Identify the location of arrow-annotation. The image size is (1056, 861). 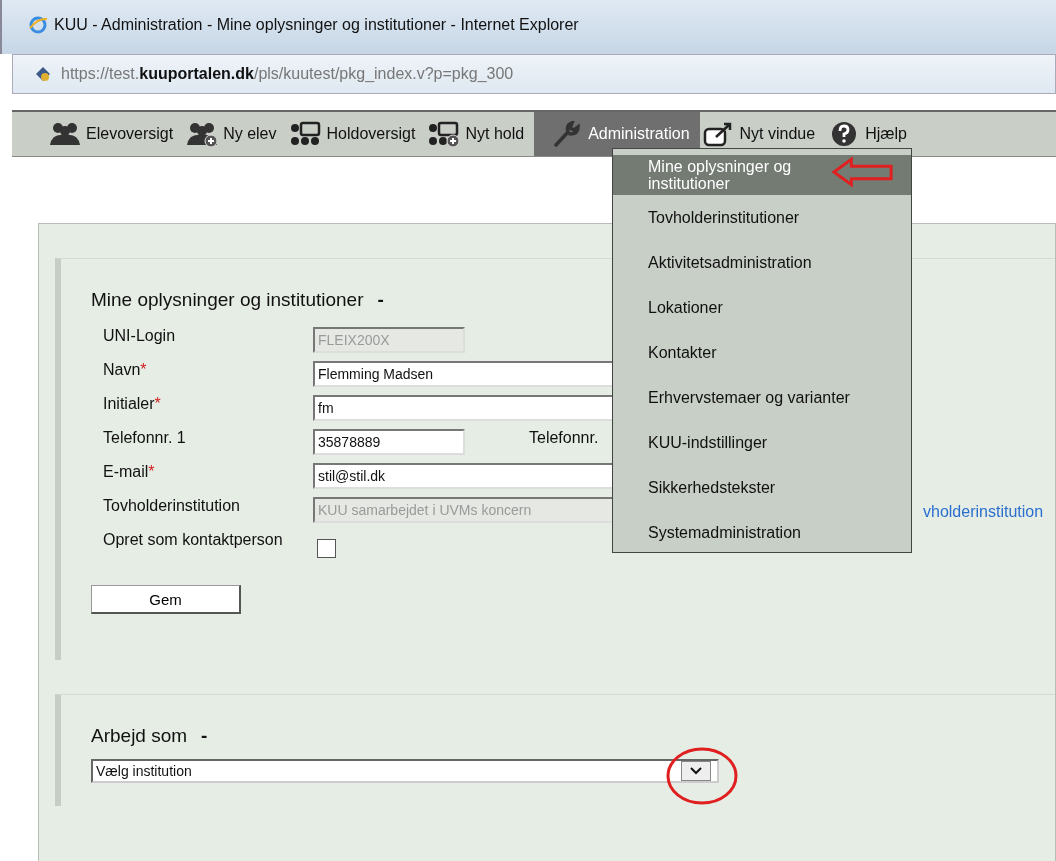
(863, 172).